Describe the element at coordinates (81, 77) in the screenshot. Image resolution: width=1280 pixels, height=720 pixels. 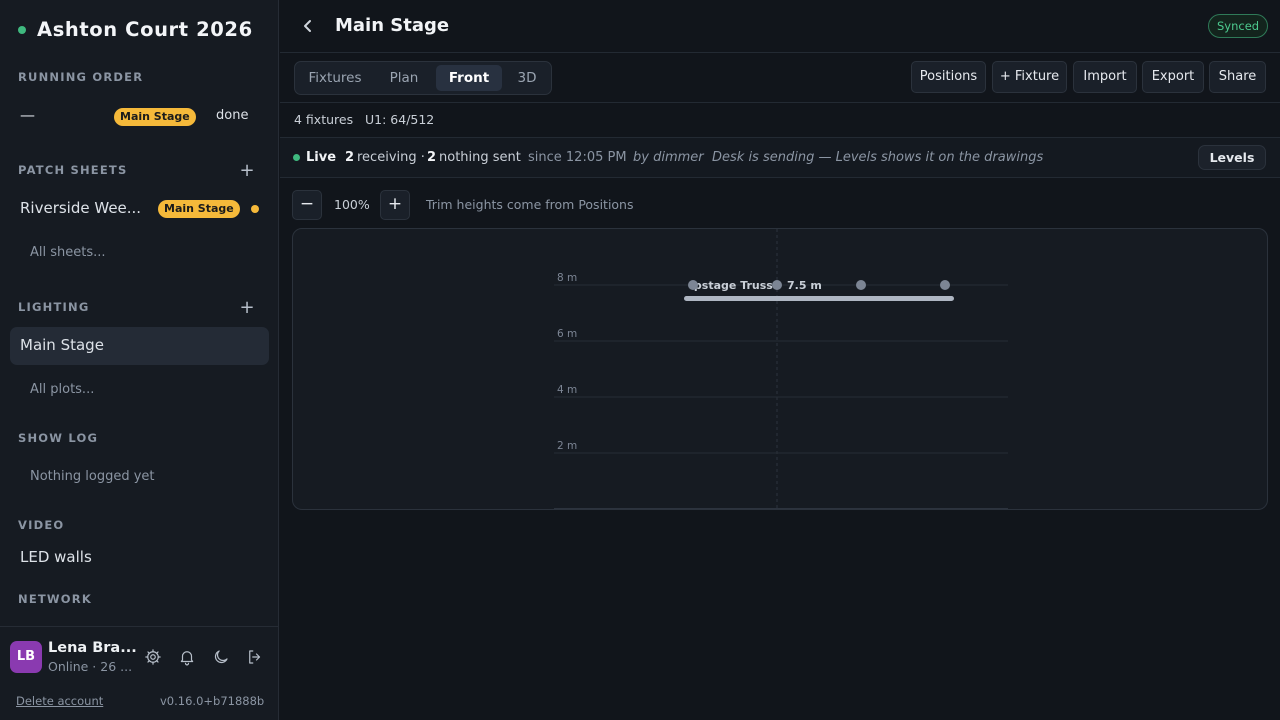
I see `running-order-heading: RUNNING ORDER` at that location.